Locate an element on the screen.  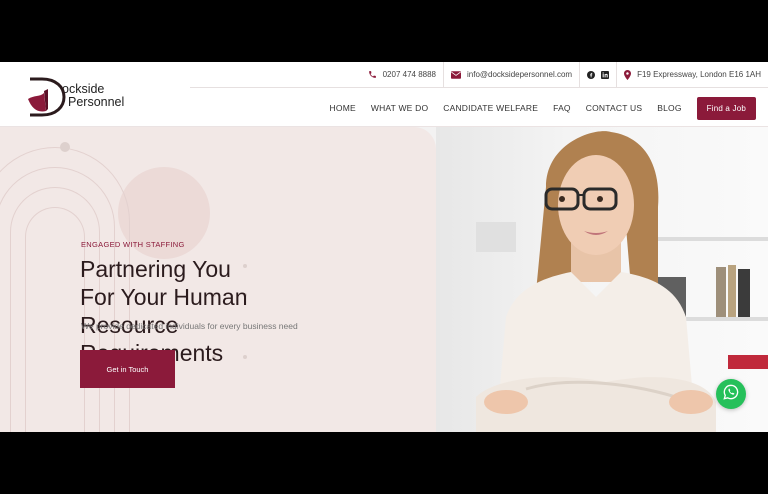
facebook-icon is located at coordinates (591, 74).